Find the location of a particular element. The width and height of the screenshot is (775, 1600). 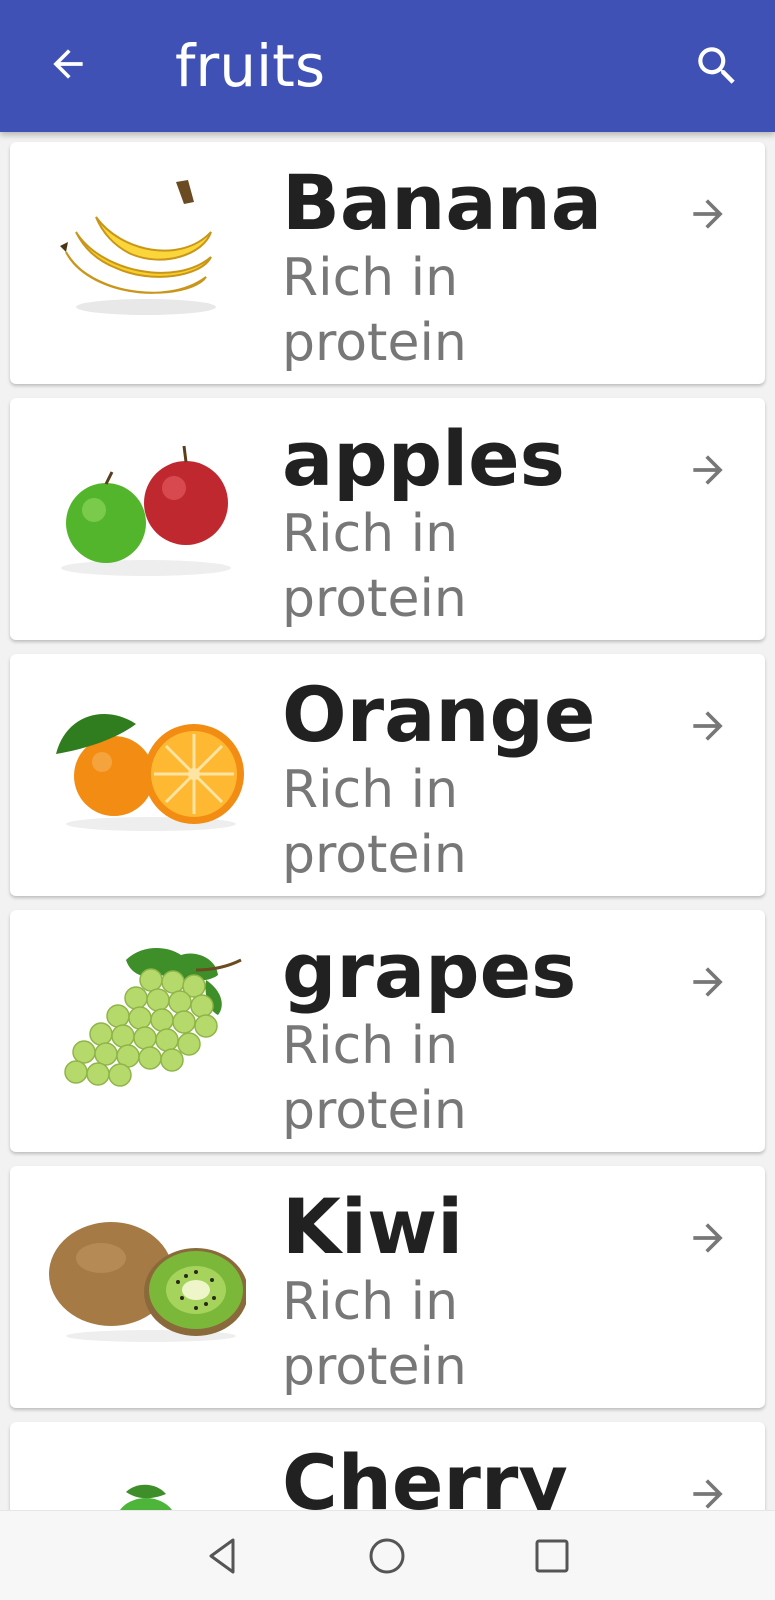

cherry-image is located at coordinates (146, 1497).